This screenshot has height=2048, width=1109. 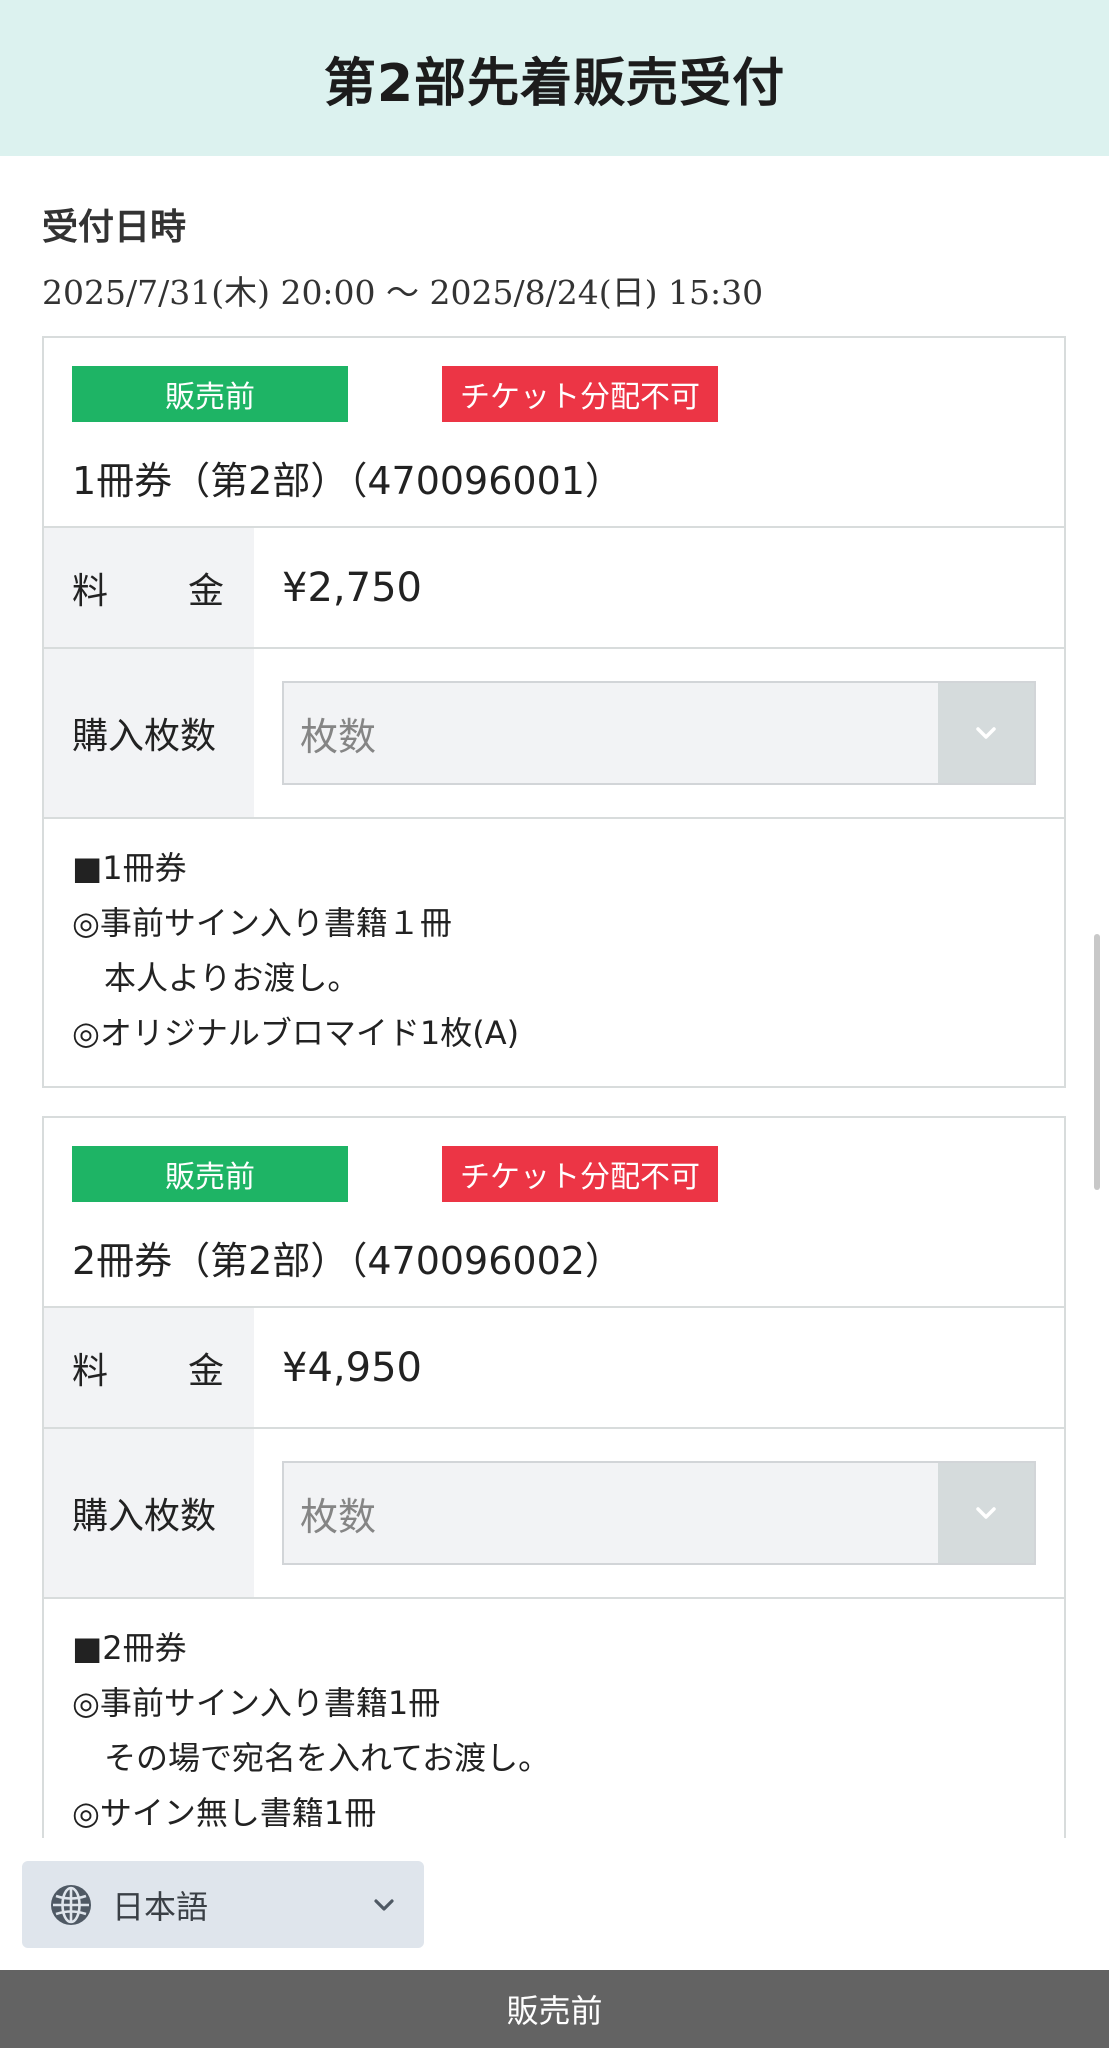 What do you see at coordinates (296, 1033) in the screenshot?
I see `description-line: ◎オリジナルブロマイド1枚(A)` at bounding box center [296, 1033].